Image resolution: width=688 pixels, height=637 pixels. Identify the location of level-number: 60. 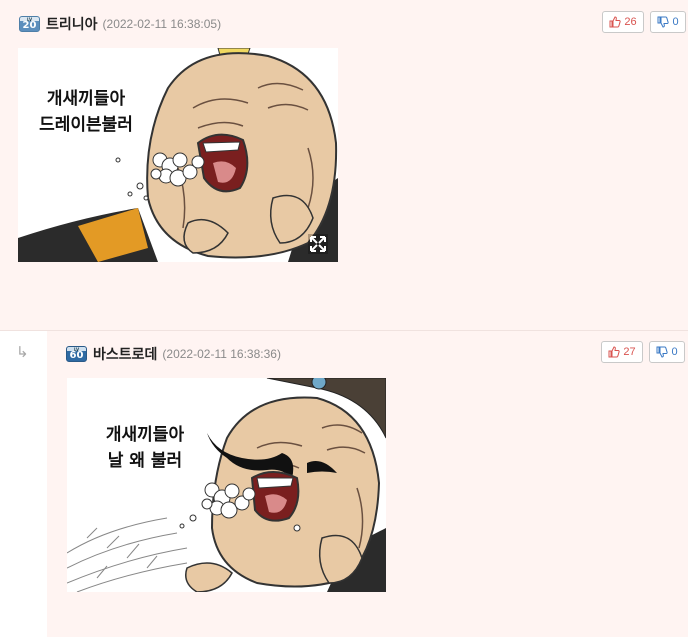
(76, 355).